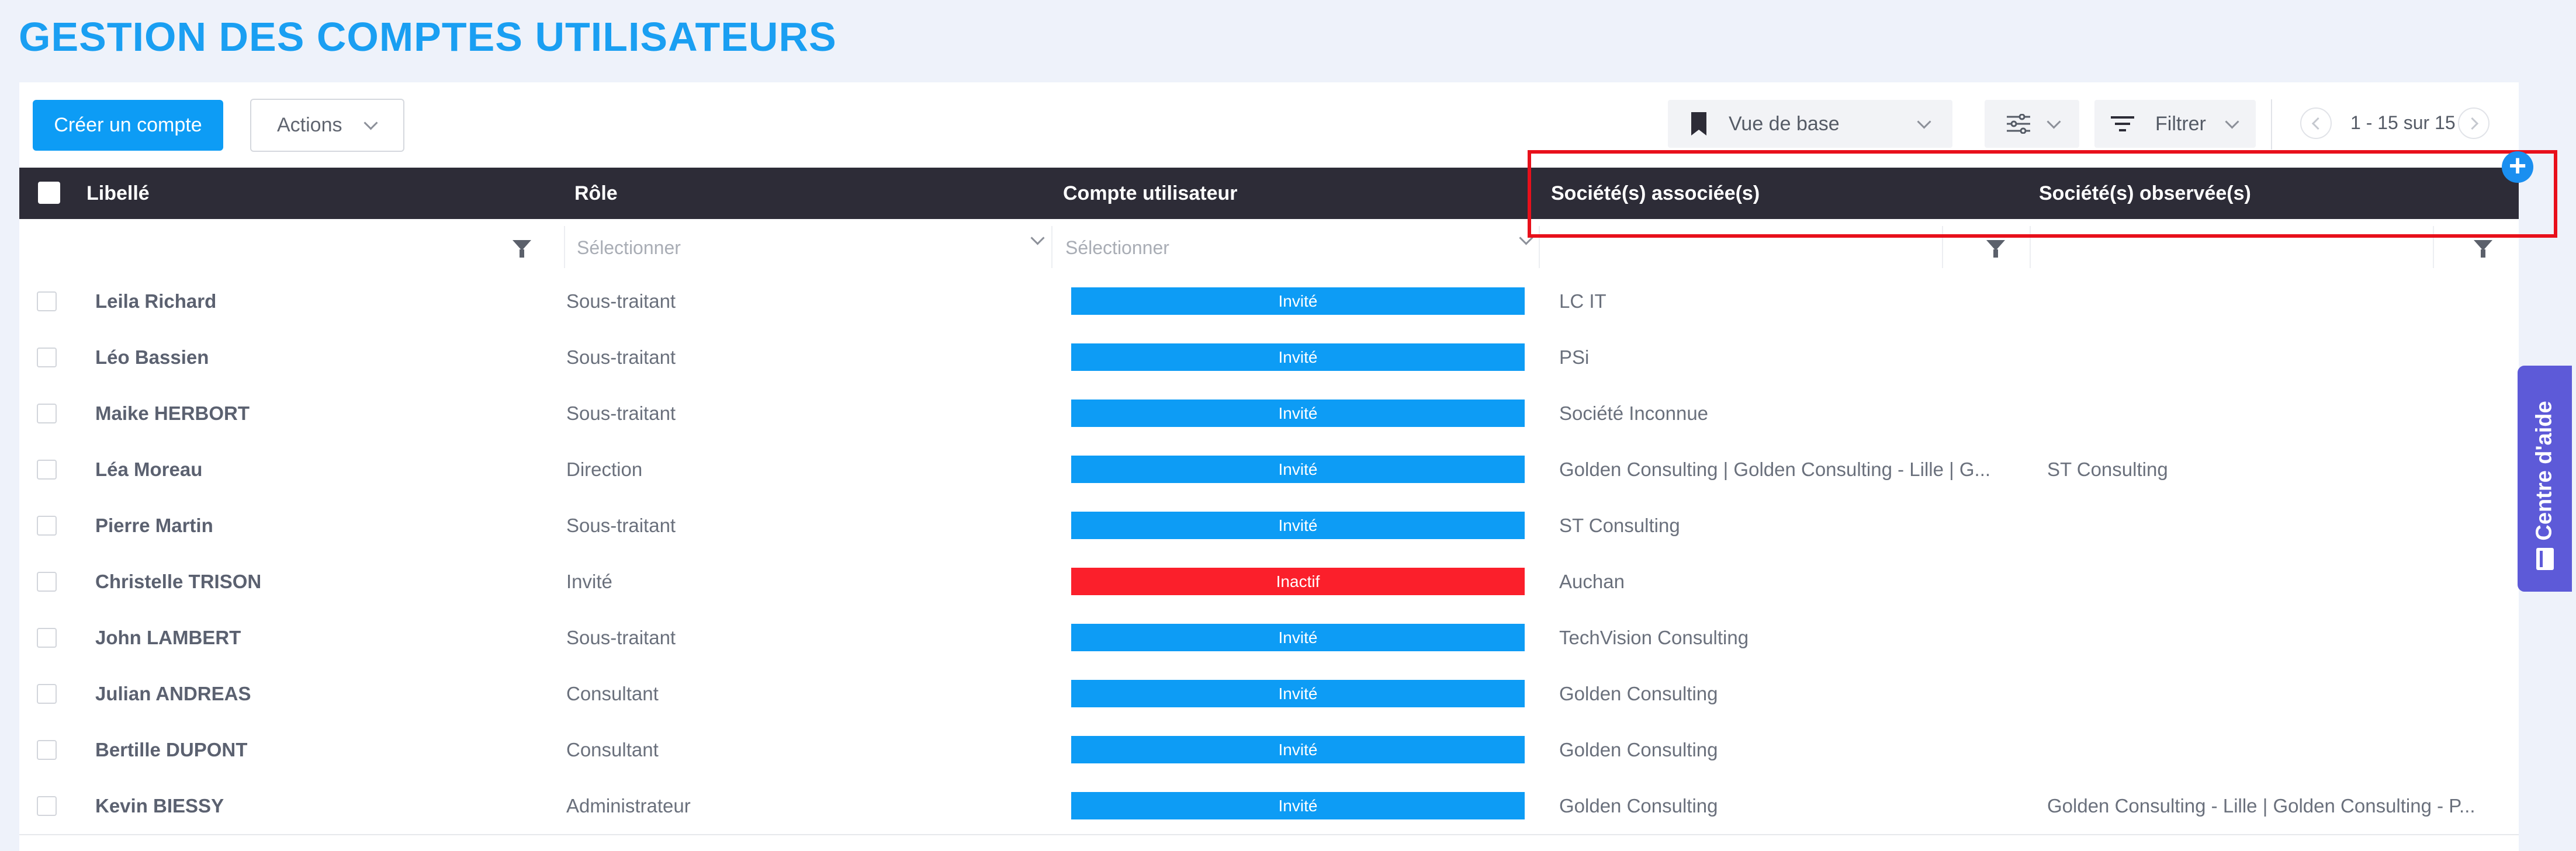  Describe the element at coordinates (2545, 479) in the screenshot. I see `help-center-tab: Centre d'aide` at that location.